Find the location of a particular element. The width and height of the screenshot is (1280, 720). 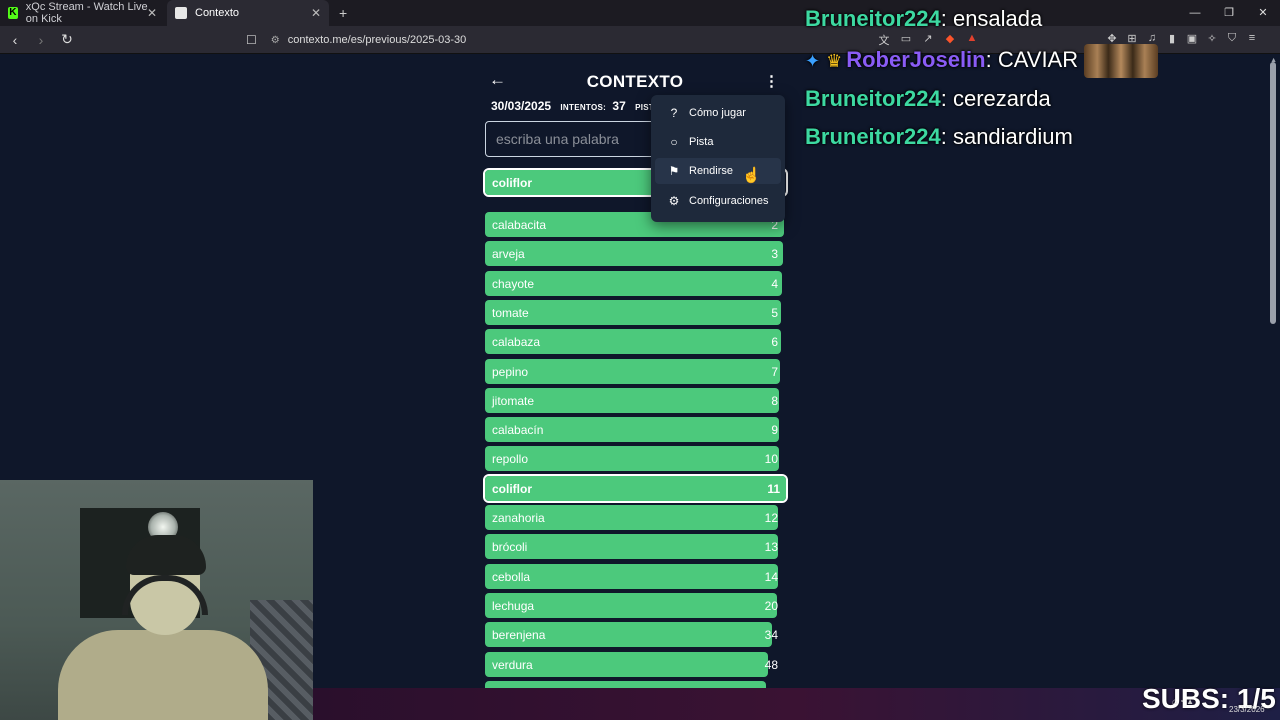

window-controls: — ❐ ✕ is located at coordinates (1229, 13).